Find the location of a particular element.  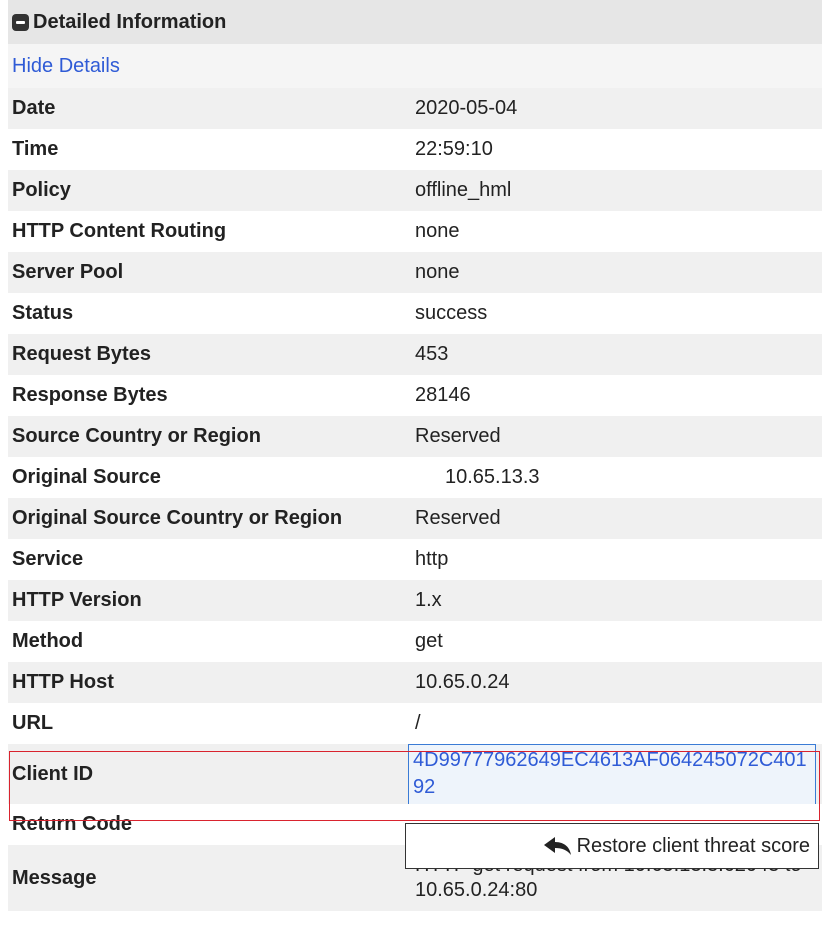

source-country-label: Source Country or Region is located at coordinates (207, 436).